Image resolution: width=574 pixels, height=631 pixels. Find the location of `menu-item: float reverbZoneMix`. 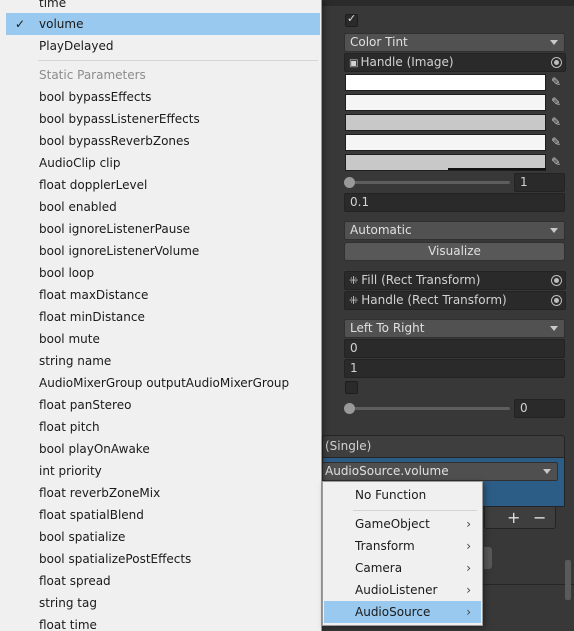

menu-item: float reverbZoneMix is located at coordinates (160, 493).